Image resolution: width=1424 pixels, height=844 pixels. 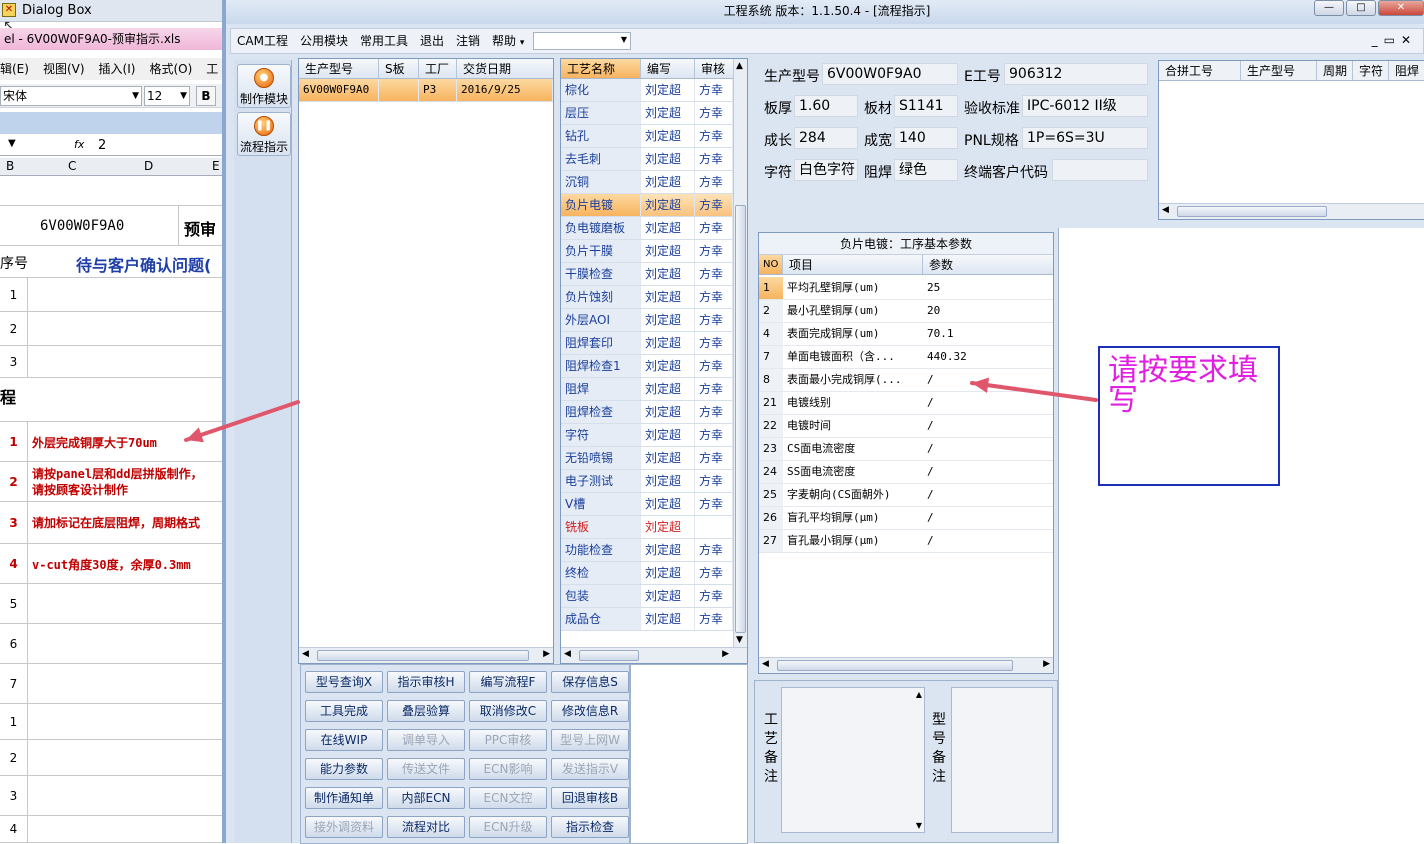 I want to click on cell-issue-header: 待与客户确认问题(, so click(x=143, y=264).